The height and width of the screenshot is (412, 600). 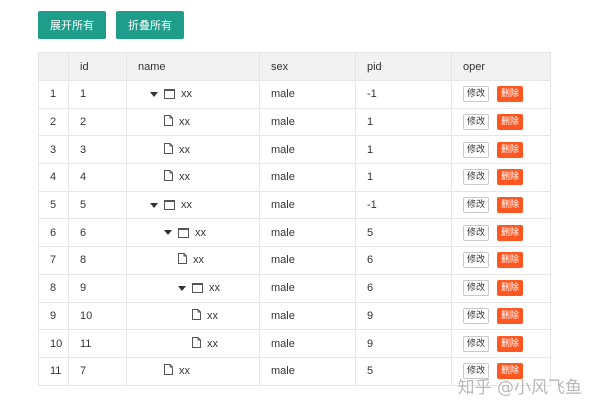 What do you see at coordinates (519, 388) in the screenshot?
I see `watermark: 知乎 @小风飞鱼` at bounding box center [519, 388].